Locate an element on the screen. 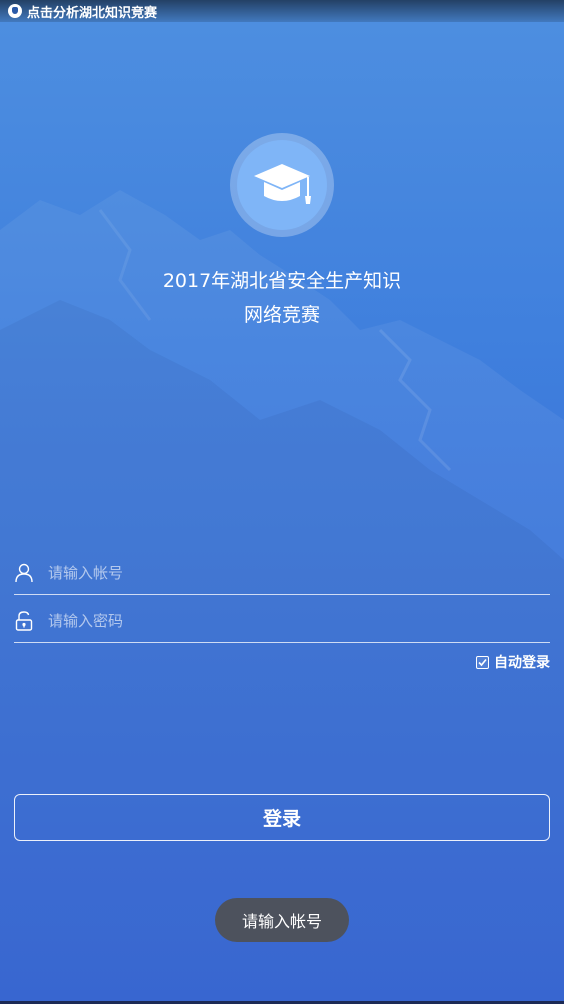 This screenshot has height=1004, width=564. password-input is located at coordinates (299, 620).